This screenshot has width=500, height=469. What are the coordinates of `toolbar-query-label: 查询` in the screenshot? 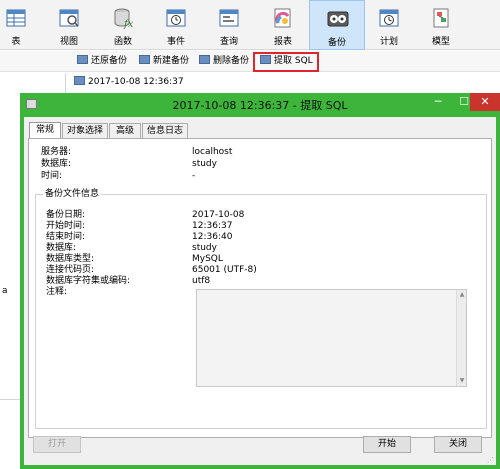 It's located at (228, 42).